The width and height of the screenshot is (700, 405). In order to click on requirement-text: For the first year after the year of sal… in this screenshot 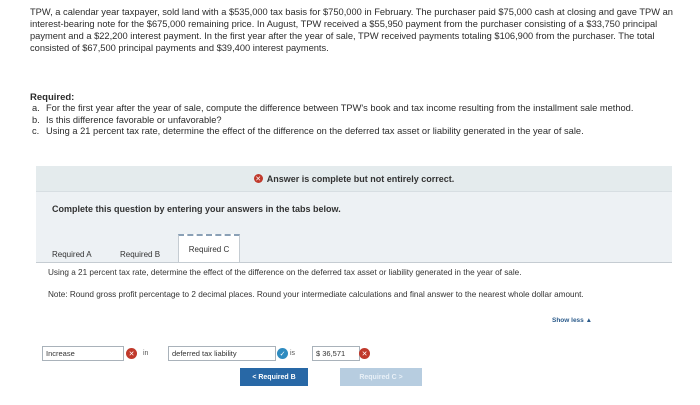, I will do `click(340, 108)`.